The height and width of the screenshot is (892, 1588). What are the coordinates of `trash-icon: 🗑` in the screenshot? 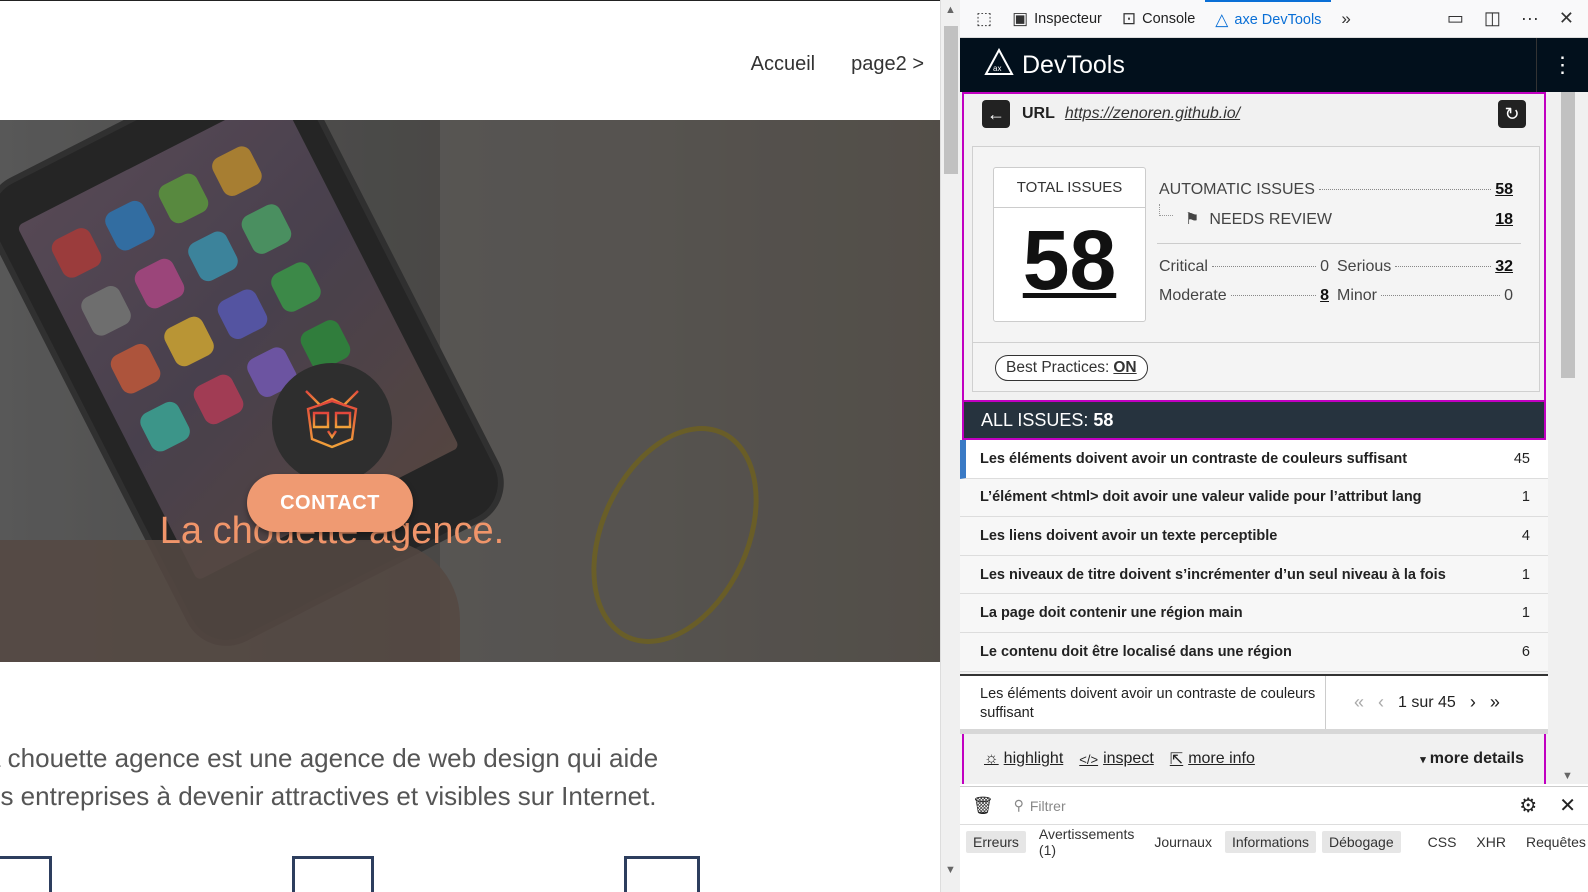 It's located at (983, 806).